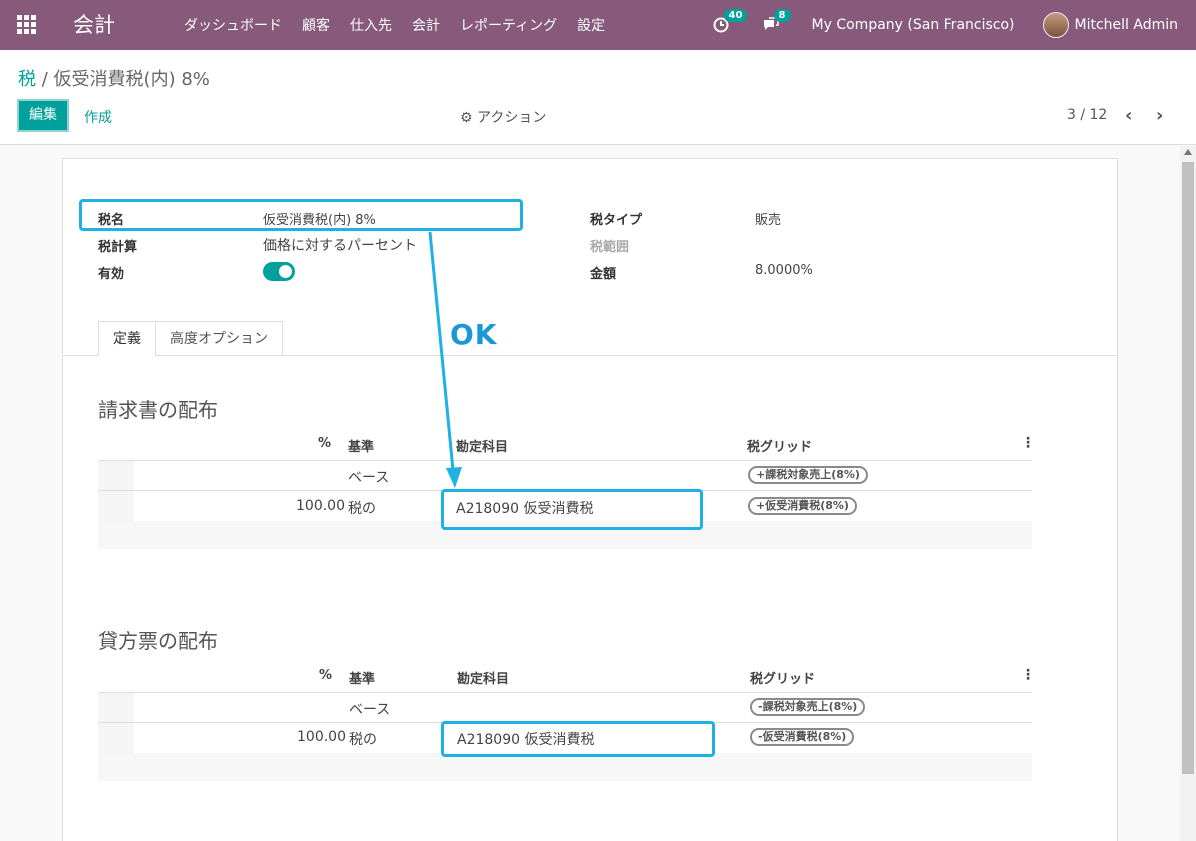 Image resolution: width=1196 pixels, height=841 pixels. What do you see at coordinates (279, 271) in the screenshot?
I see `active-toggle` at bounding box center [279, 271].